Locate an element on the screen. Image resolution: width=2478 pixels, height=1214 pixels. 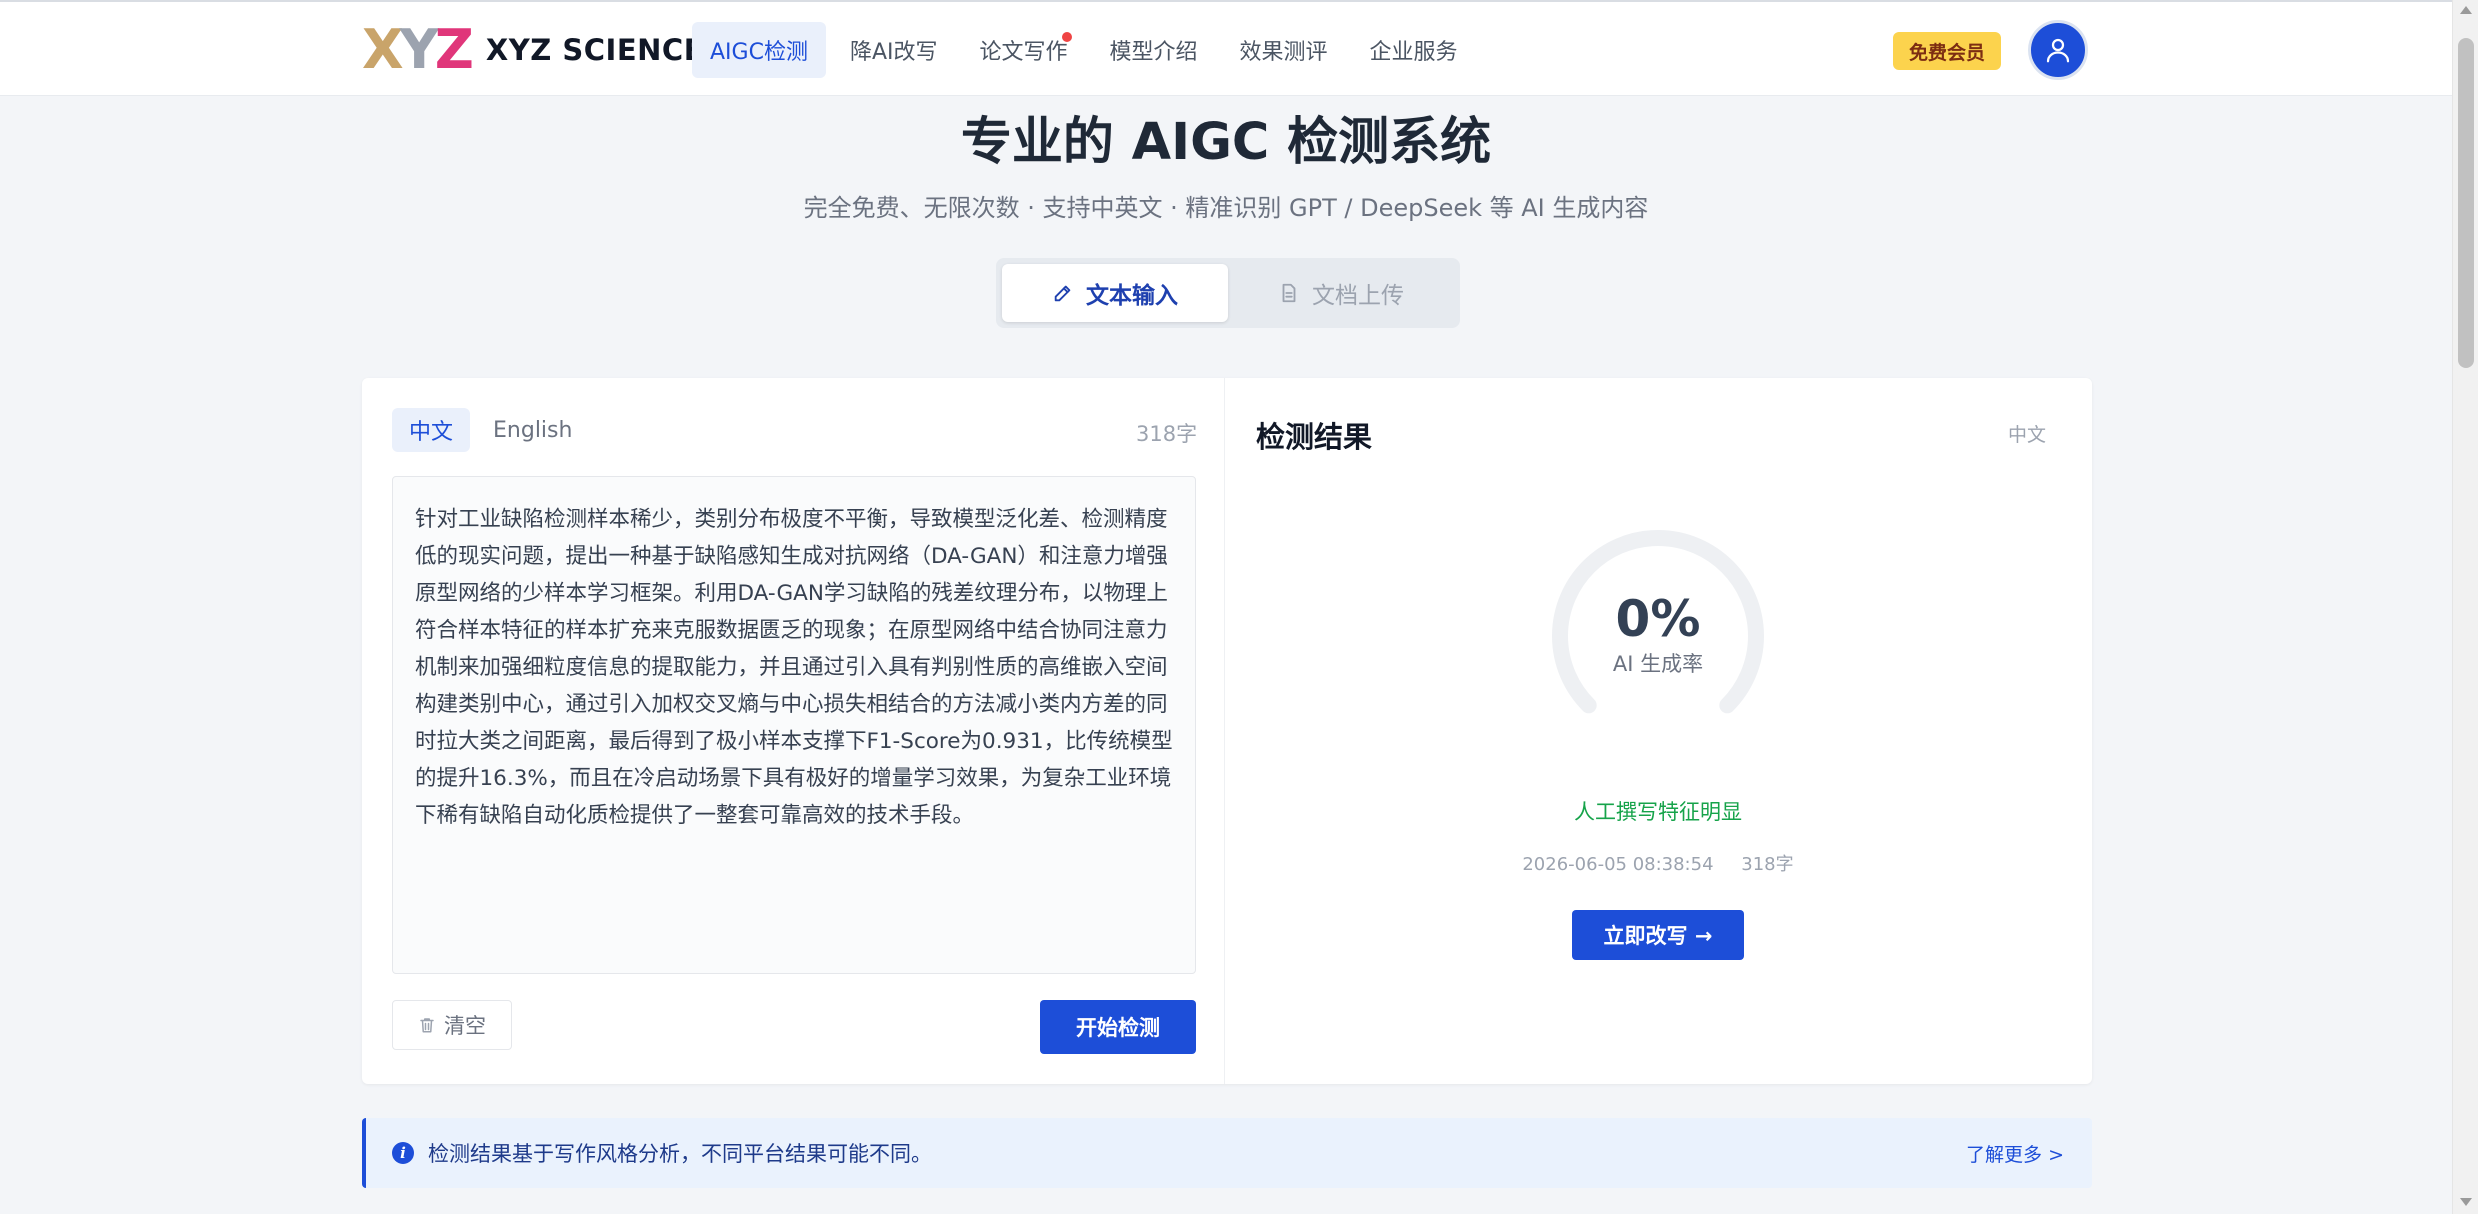
result-meta: 2026-06-05 08:38:54 318字 is located at coordinates (1658, 863).